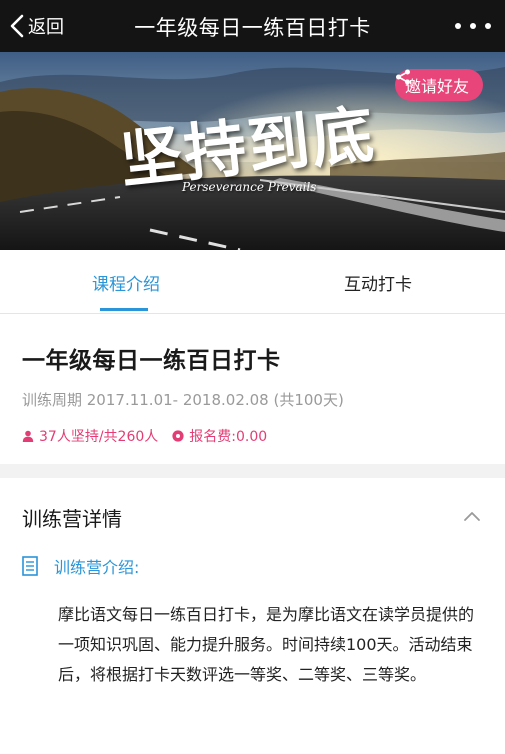 The image size is (505, 754). I want to click on camp-intro-row: 训练营介绍:, so click(80, 566).